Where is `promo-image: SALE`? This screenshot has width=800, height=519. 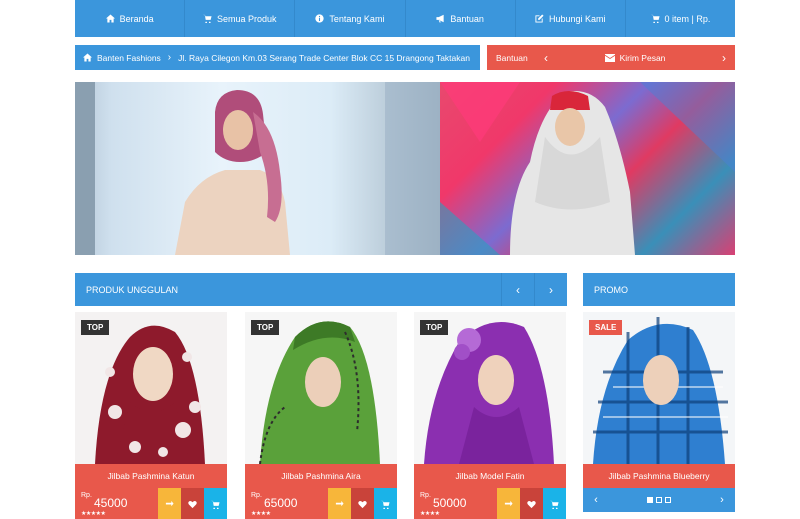
promo-image: SALE is located at coordinates (659, 388).